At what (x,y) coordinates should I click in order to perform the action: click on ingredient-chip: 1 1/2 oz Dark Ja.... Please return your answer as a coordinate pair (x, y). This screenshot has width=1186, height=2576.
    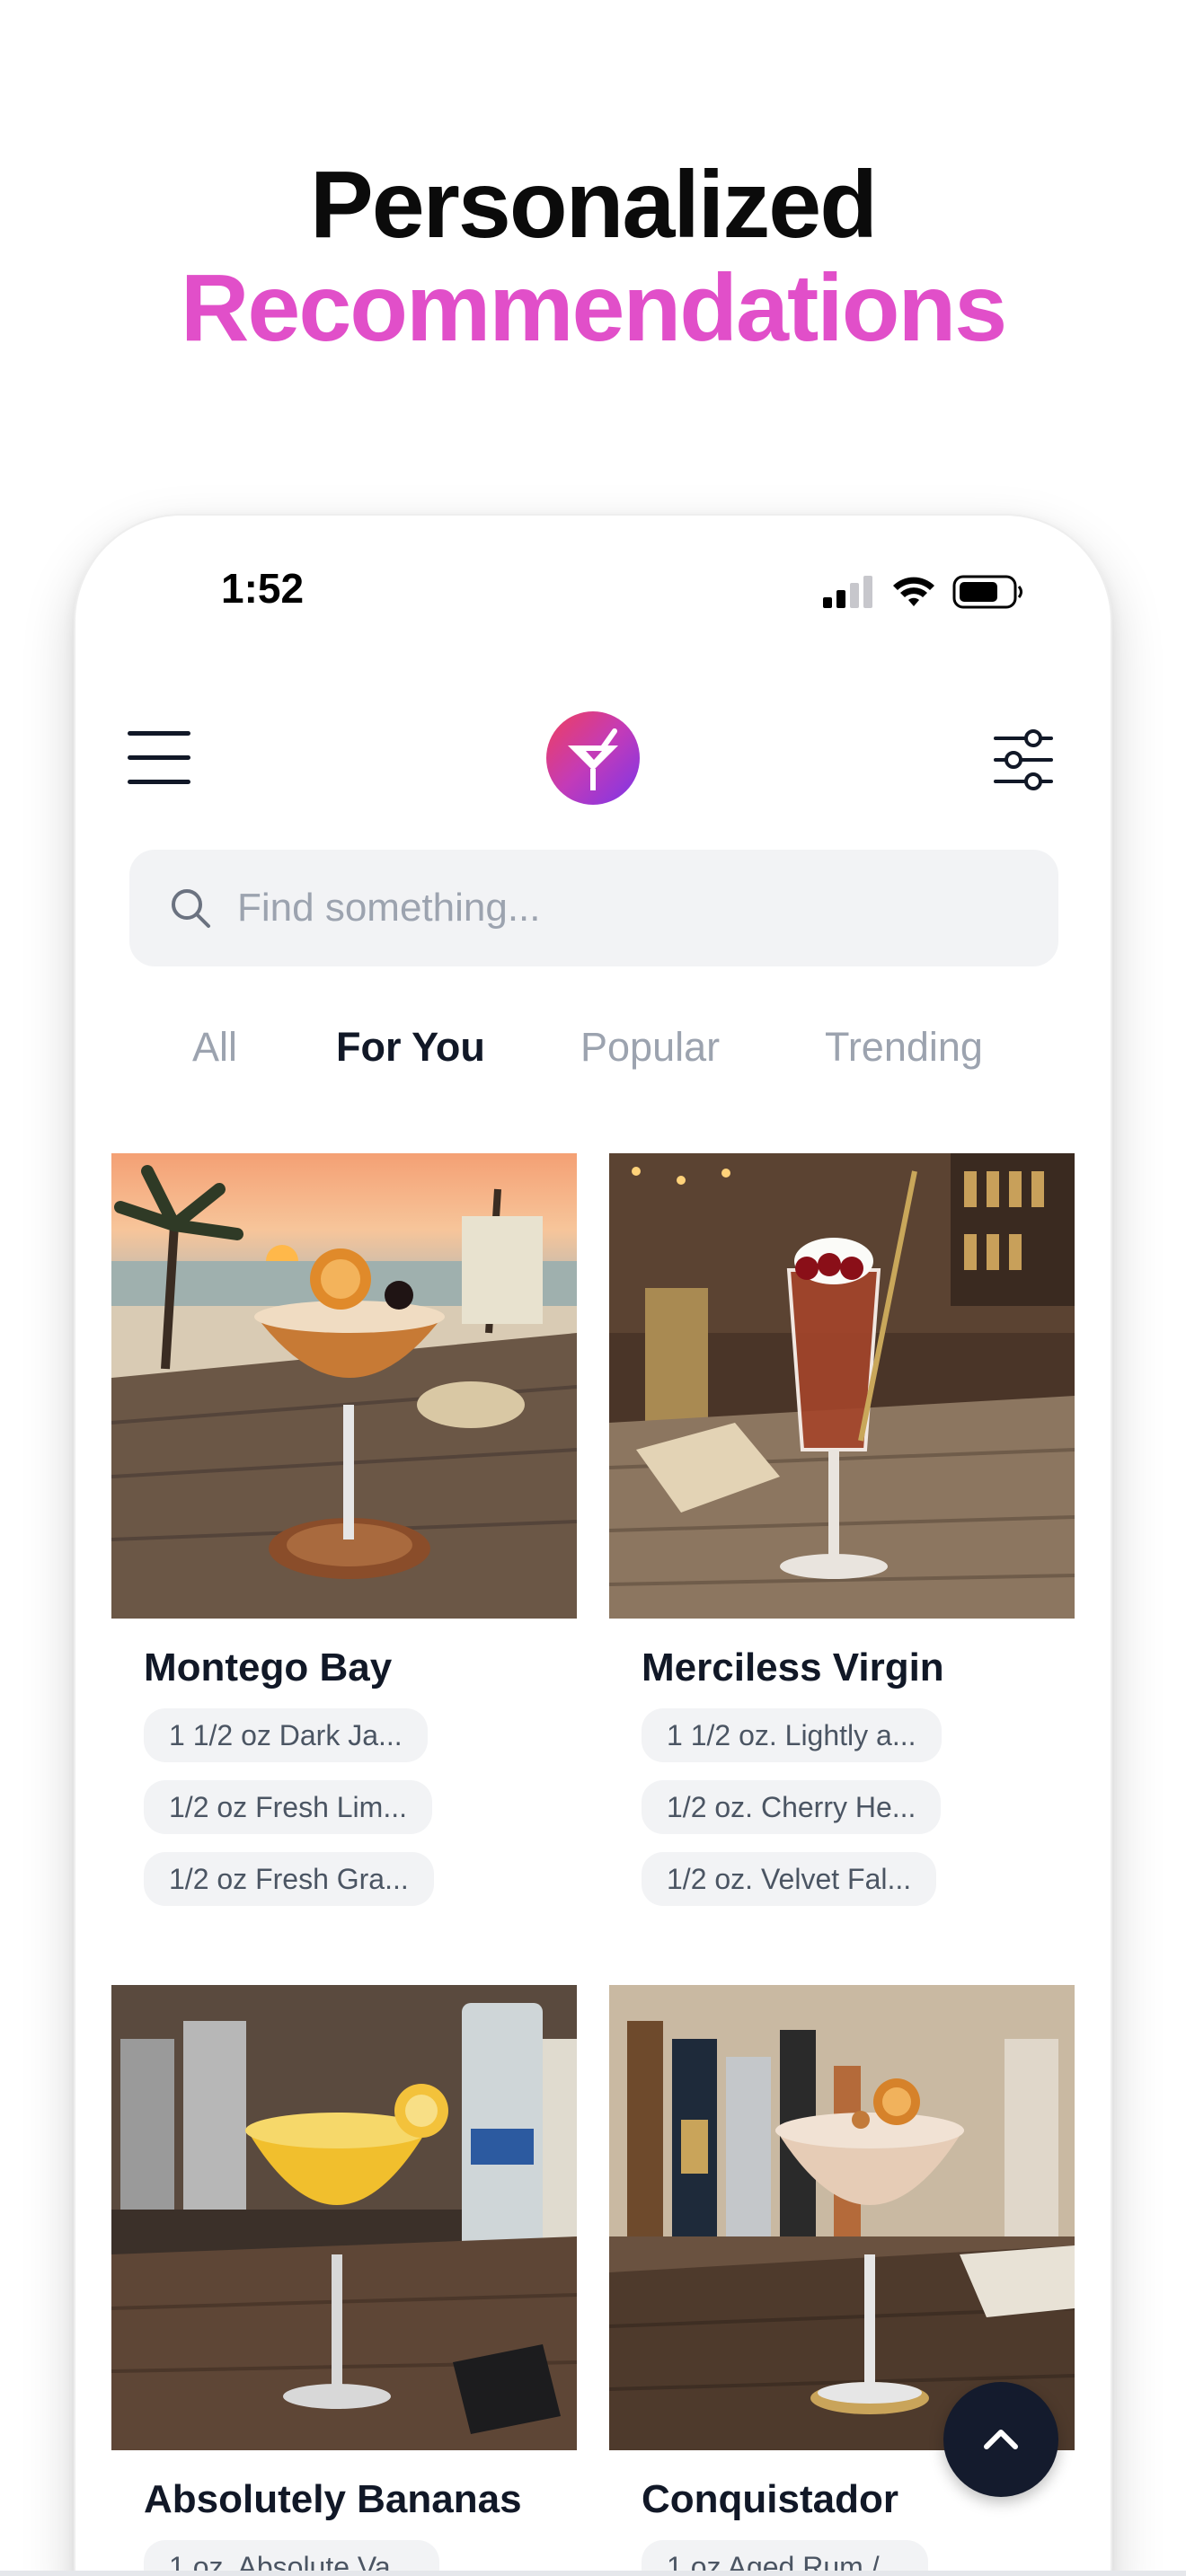
    Looking at the image, I should click on (286, 1735).